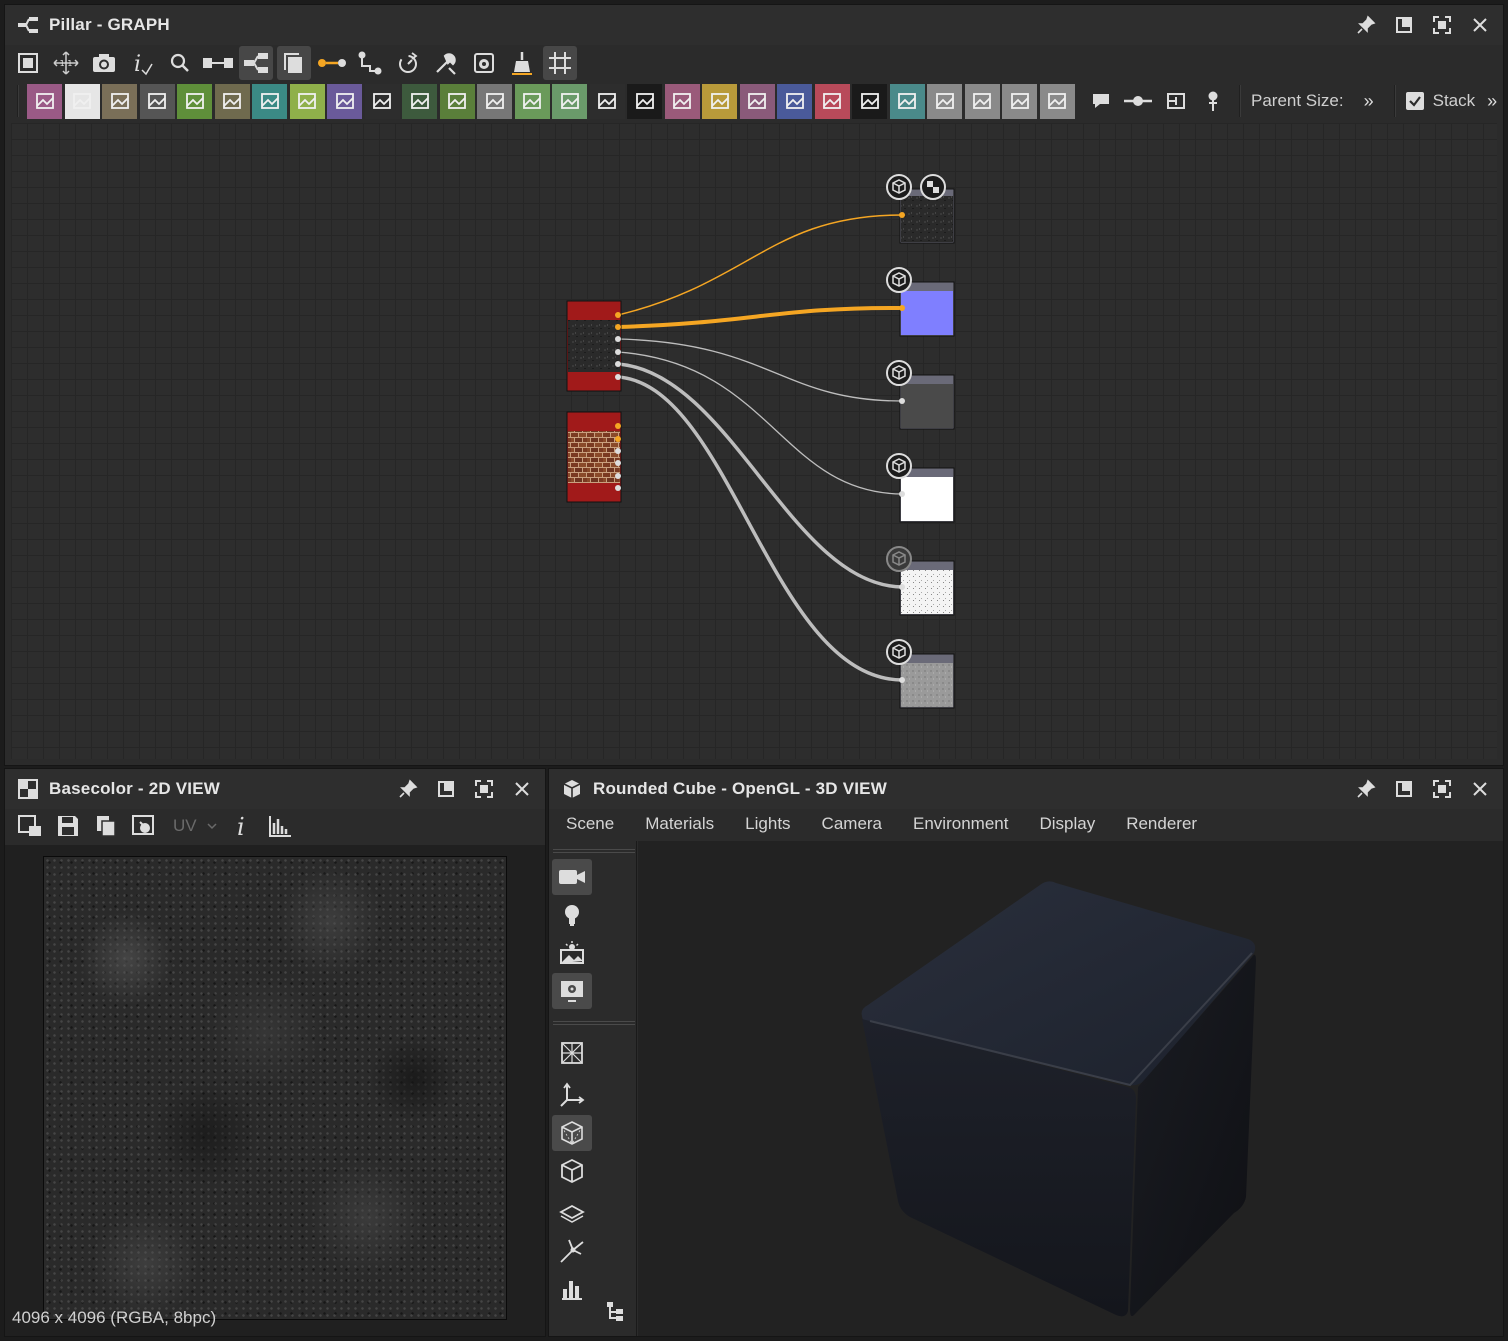 The width and height of the screenshot is (1508, 1341). What do you see at coordinates (44, 101) in the screenshot?
I see `bitmap-icon` at bounding box center [44, 101].